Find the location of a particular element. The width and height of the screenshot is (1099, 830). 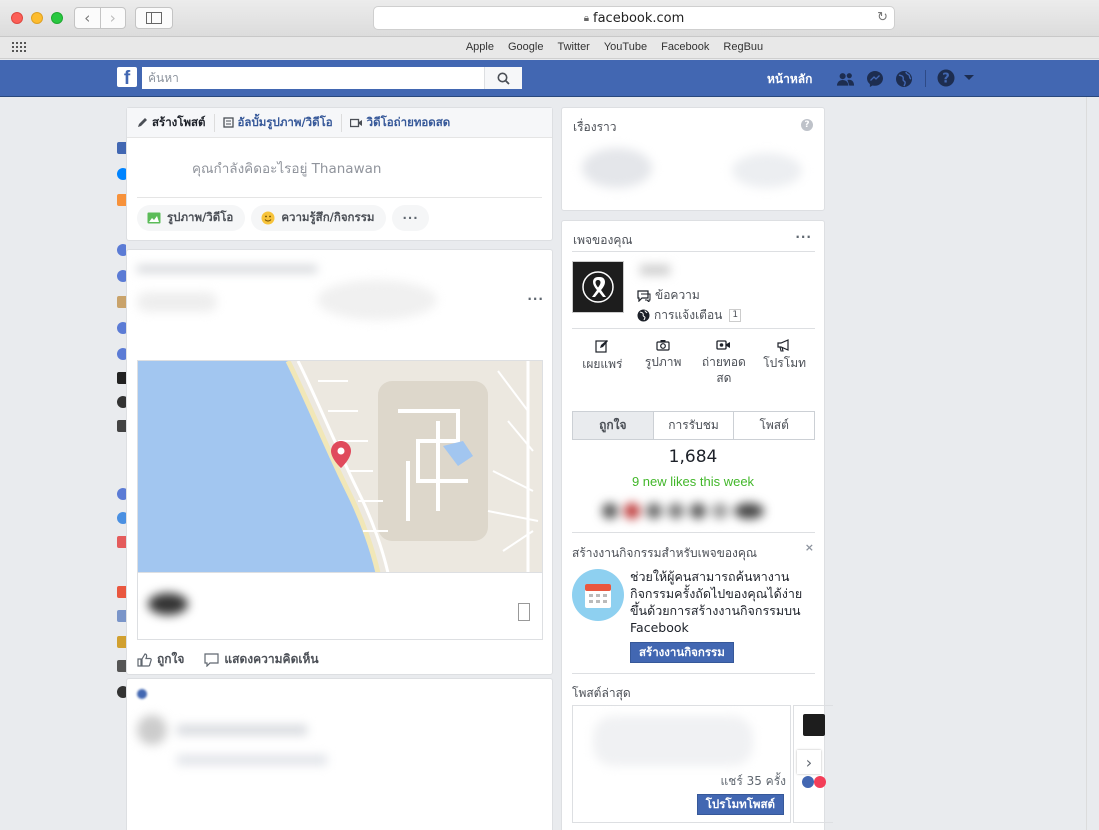

photo-button: รูปภาพ is located at coordinates (663, 362).